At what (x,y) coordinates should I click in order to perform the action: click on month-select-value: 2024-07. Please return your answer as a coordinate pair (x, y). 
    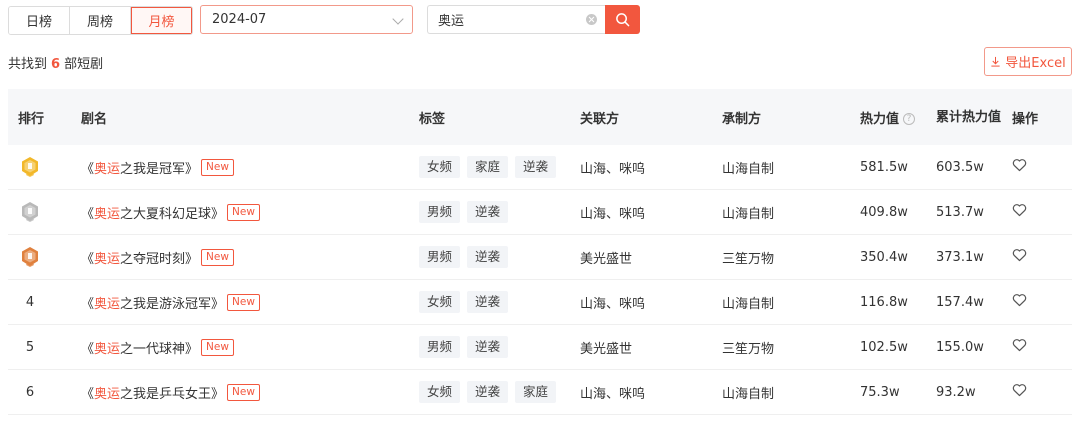
    Looking at the image, I should click on (239, 19).